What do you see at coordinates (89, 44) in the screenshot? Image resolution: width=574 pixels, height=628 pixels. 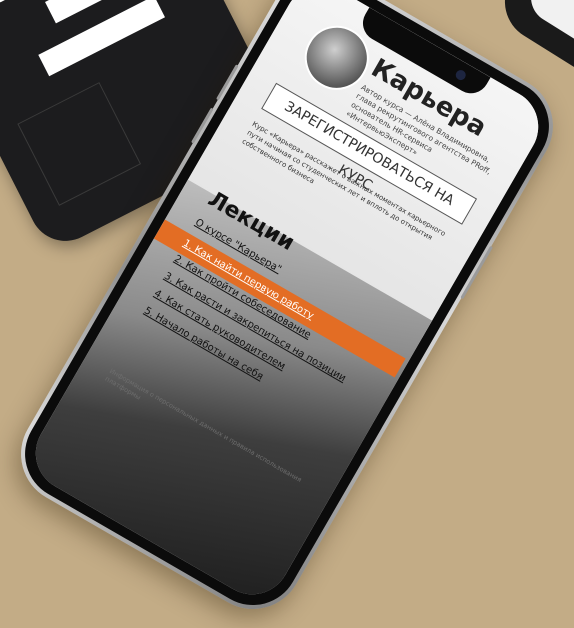 I see `device-screen-graphic` at bounding box center [89, 44].